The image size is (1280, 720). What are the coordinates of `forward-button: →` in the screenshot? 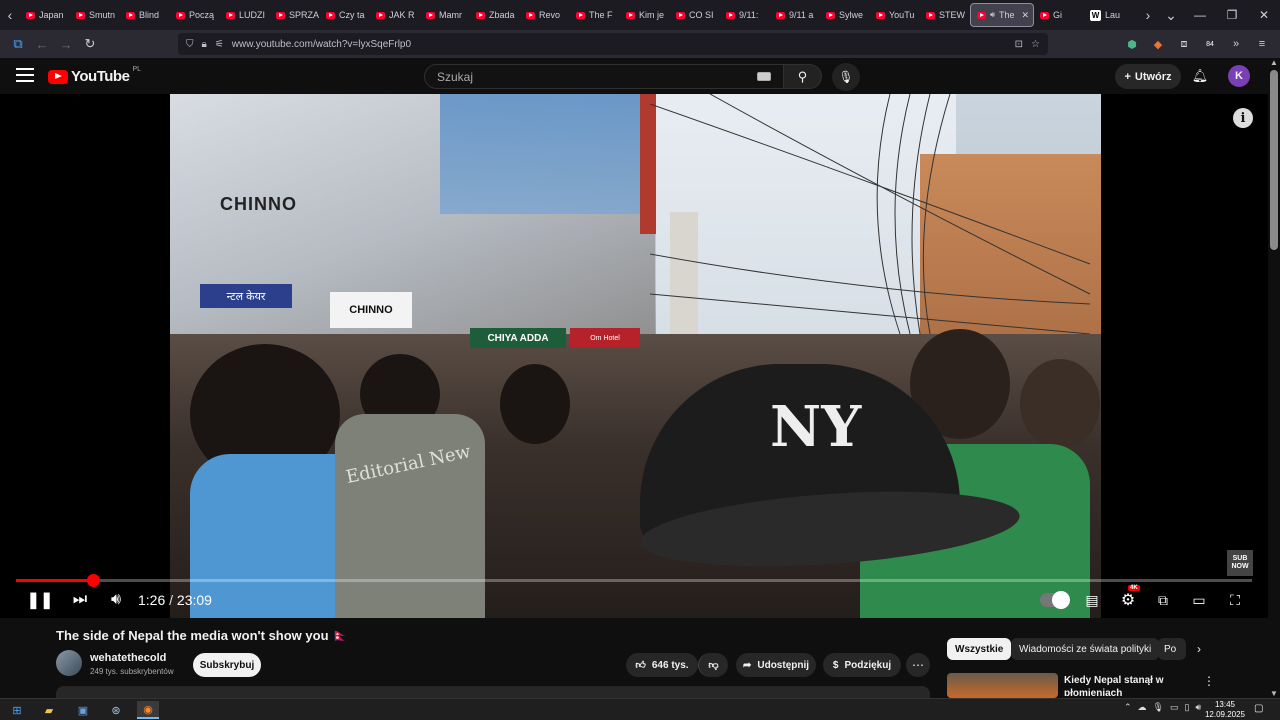 It's located at (66, 44).